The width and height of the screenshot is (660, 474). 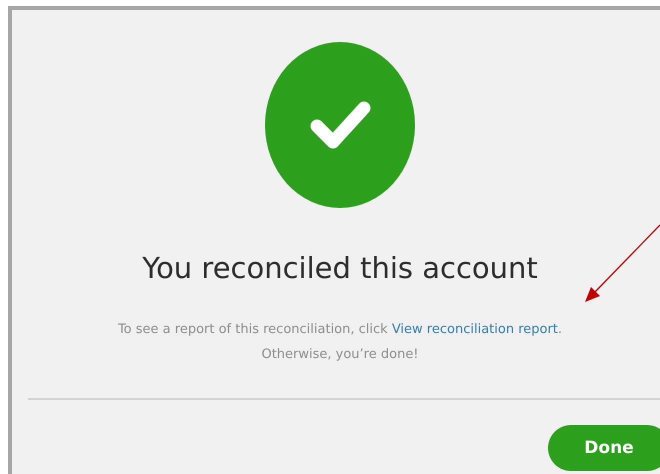 What do you see at coordinates (340, 330) in the screenshot?
I see `message-text: To see a report of this reconciliation, click View reconciliation report.` at bounding box center [340, 330].